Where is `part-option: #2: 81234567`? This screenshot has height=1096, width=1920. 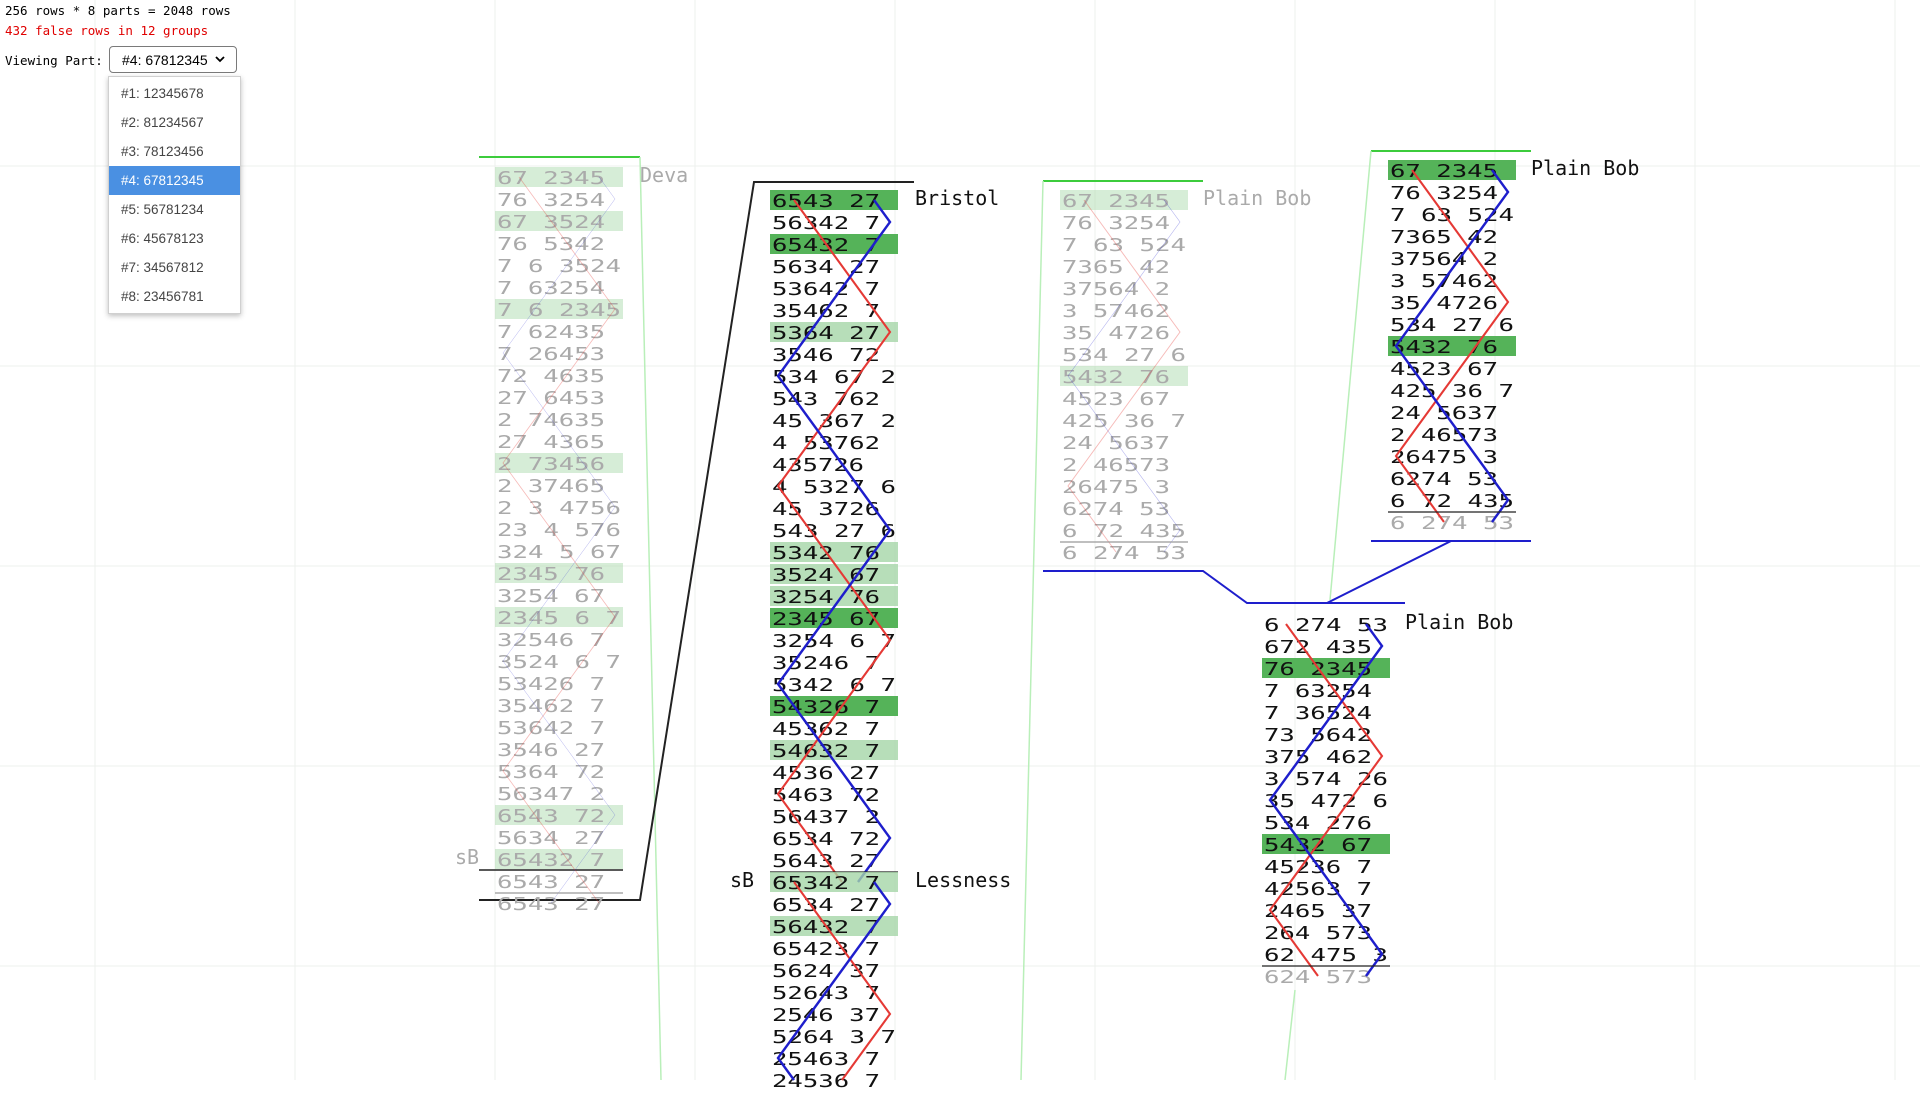 part-option: #2: 81234567 is located at coordinates (174, 122).